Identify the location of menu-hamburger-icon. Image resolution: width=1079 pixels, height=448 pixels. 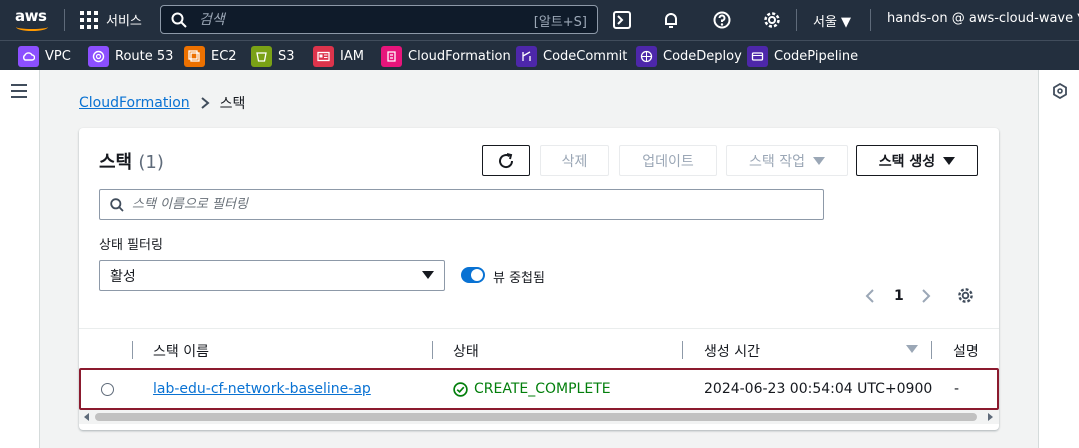
(19, 93).